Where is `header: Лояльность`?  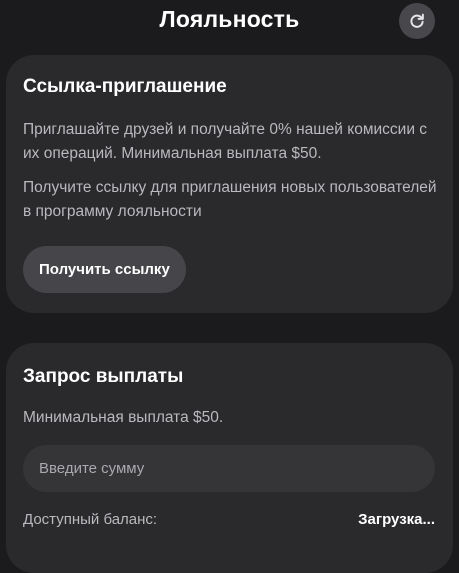 header: Лояльность is located at coordinates (229, 22).